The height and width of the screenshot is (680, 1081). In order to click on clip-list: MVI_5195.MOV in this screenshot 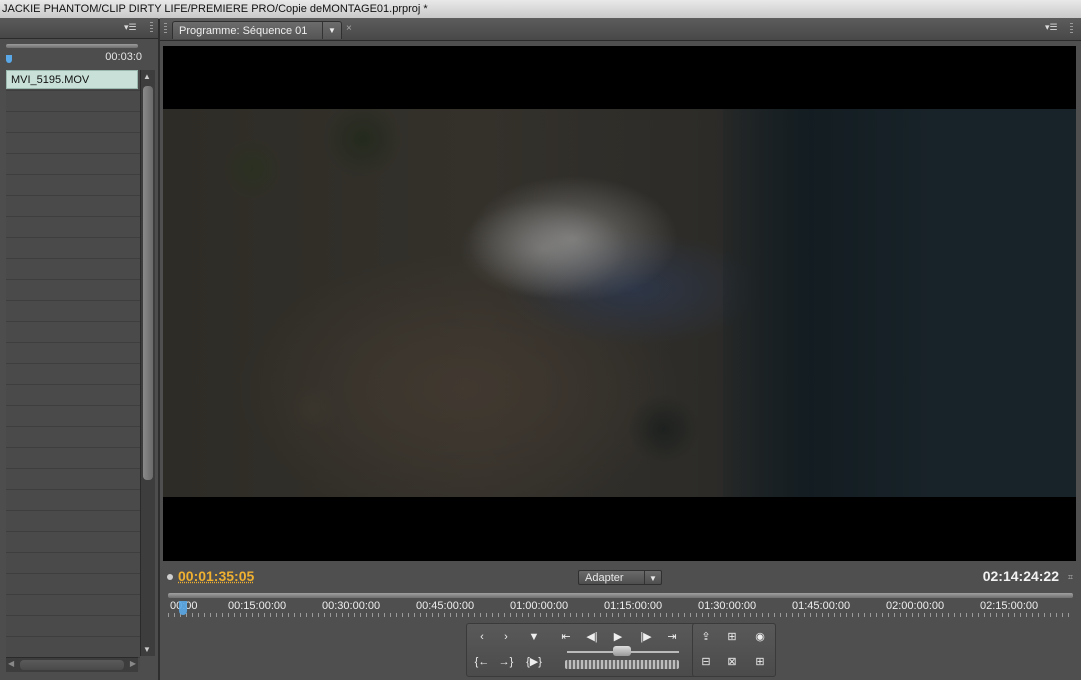, I will do `click(73, 370)`.